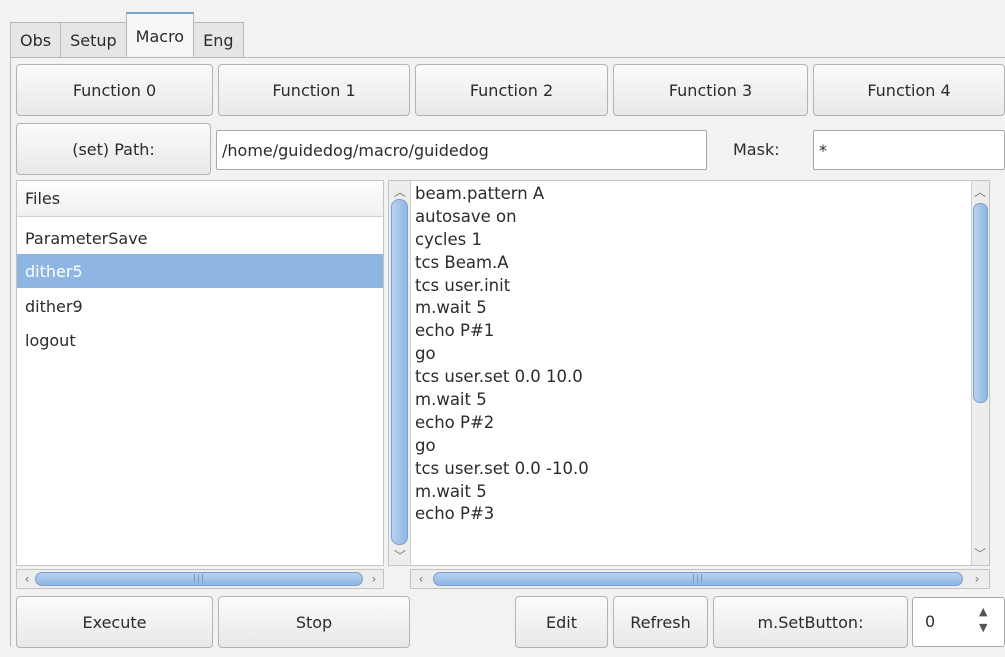  What do you see at coordinates (810, 622) in the screenshot?
I see `set-button-button: m.SetButton:` at bounding box center [810, 622].